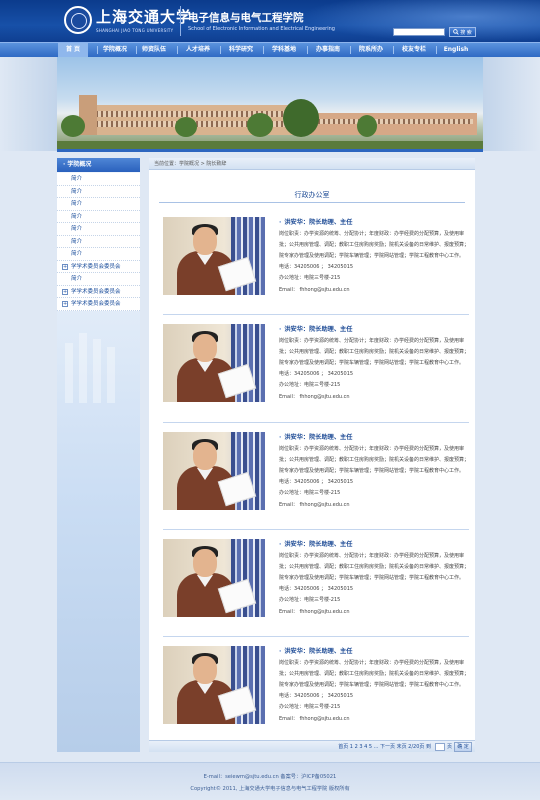 Image resolution: width=540 pixels, height=800 pixels. I want to click on page-suffix: 页, so click(450, 747).